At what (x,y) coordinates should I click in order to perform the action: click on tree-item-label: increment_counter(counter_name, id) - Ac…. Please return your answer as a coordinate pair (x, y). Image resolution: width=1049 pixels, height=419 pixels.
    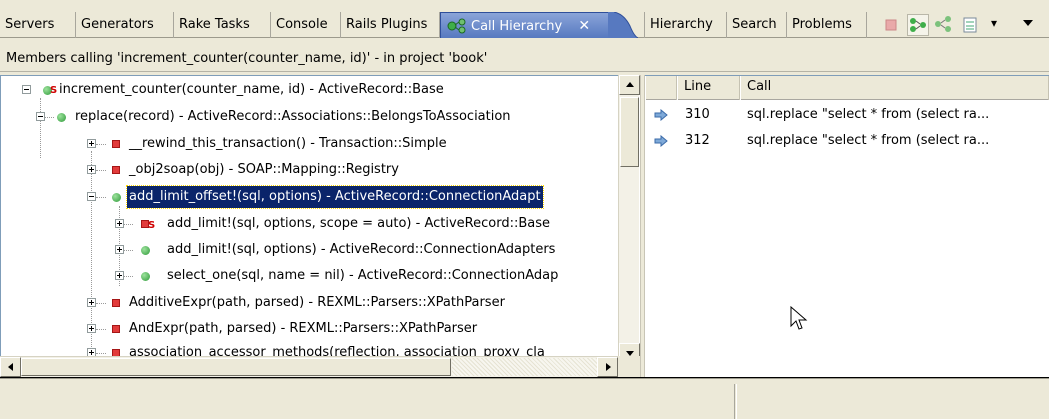
    Looking at the image, I should click on (251, 89).